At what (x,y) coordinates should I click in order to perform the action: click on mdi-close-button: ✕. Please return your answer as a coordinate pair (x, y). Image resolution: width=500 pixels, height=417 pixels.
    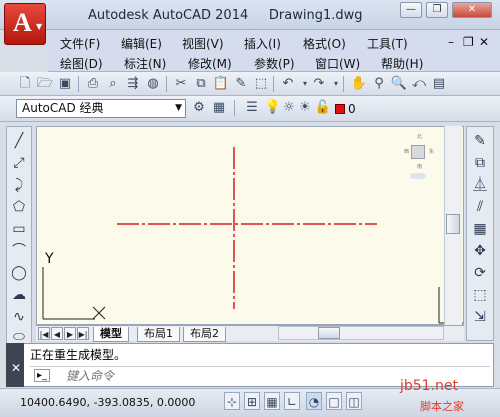
    Looking at the image, I should click on (484, 42).